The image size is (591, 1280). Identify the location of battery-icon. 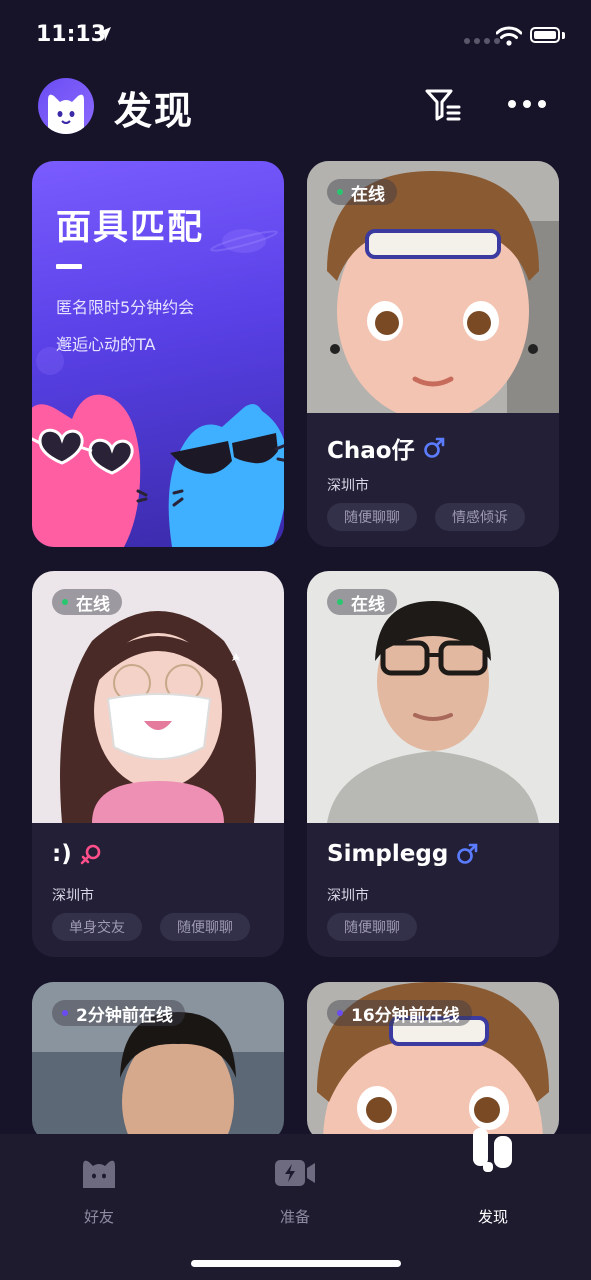
(545, 35).